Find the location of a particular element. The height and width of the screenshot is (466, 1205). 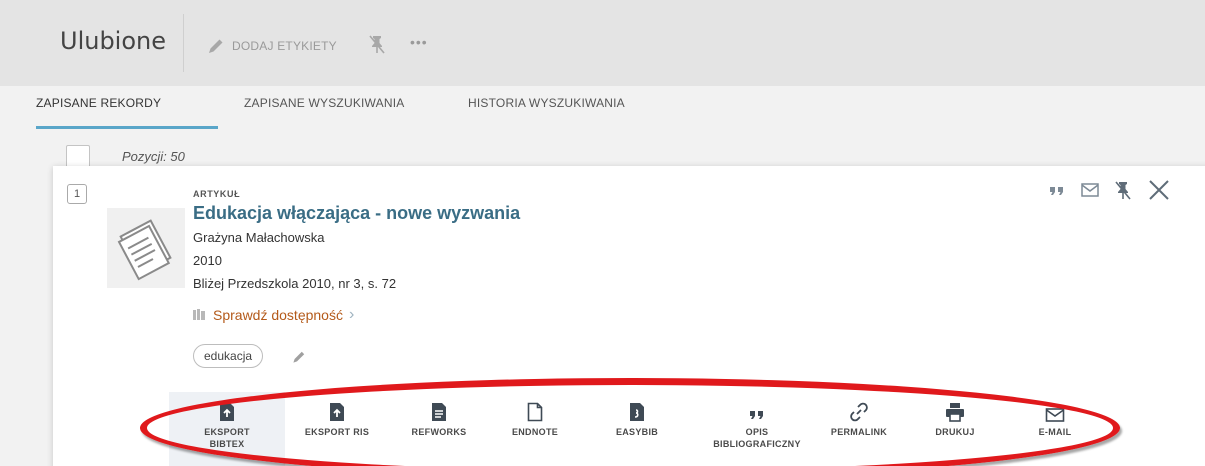

envelope-icon is located at coordinates (1090, 190).